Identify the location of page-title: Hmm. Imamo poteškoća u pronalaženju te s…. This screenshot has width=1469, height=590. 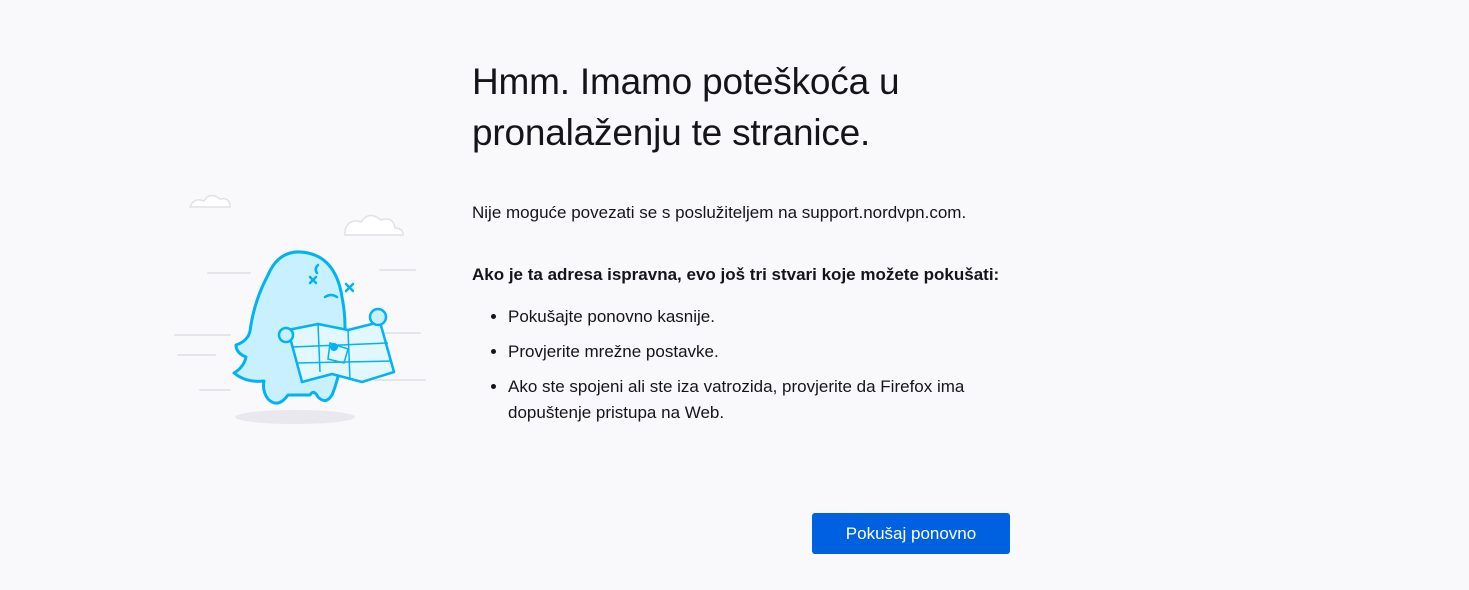
(686, 107).